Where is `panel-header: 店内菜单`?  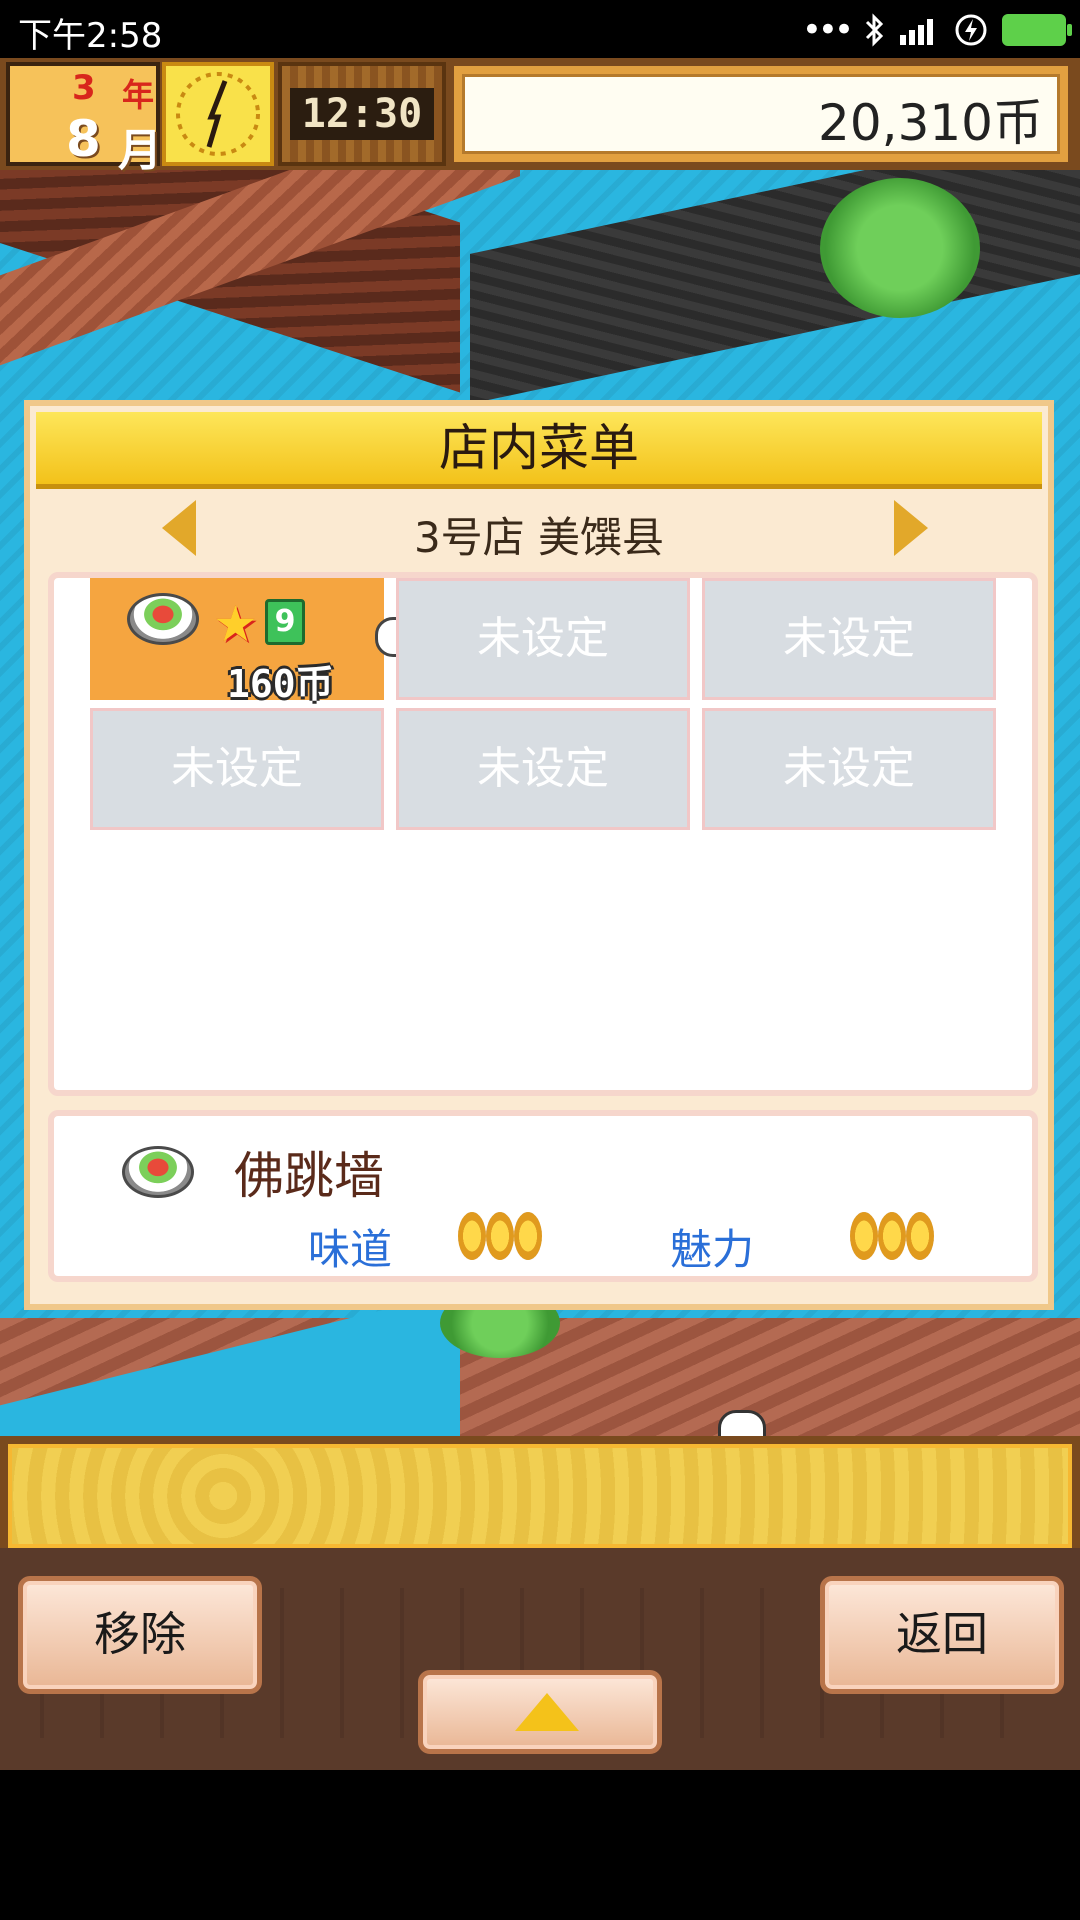 panel-header: 店内菜单 is located at coordinates (539, 450).